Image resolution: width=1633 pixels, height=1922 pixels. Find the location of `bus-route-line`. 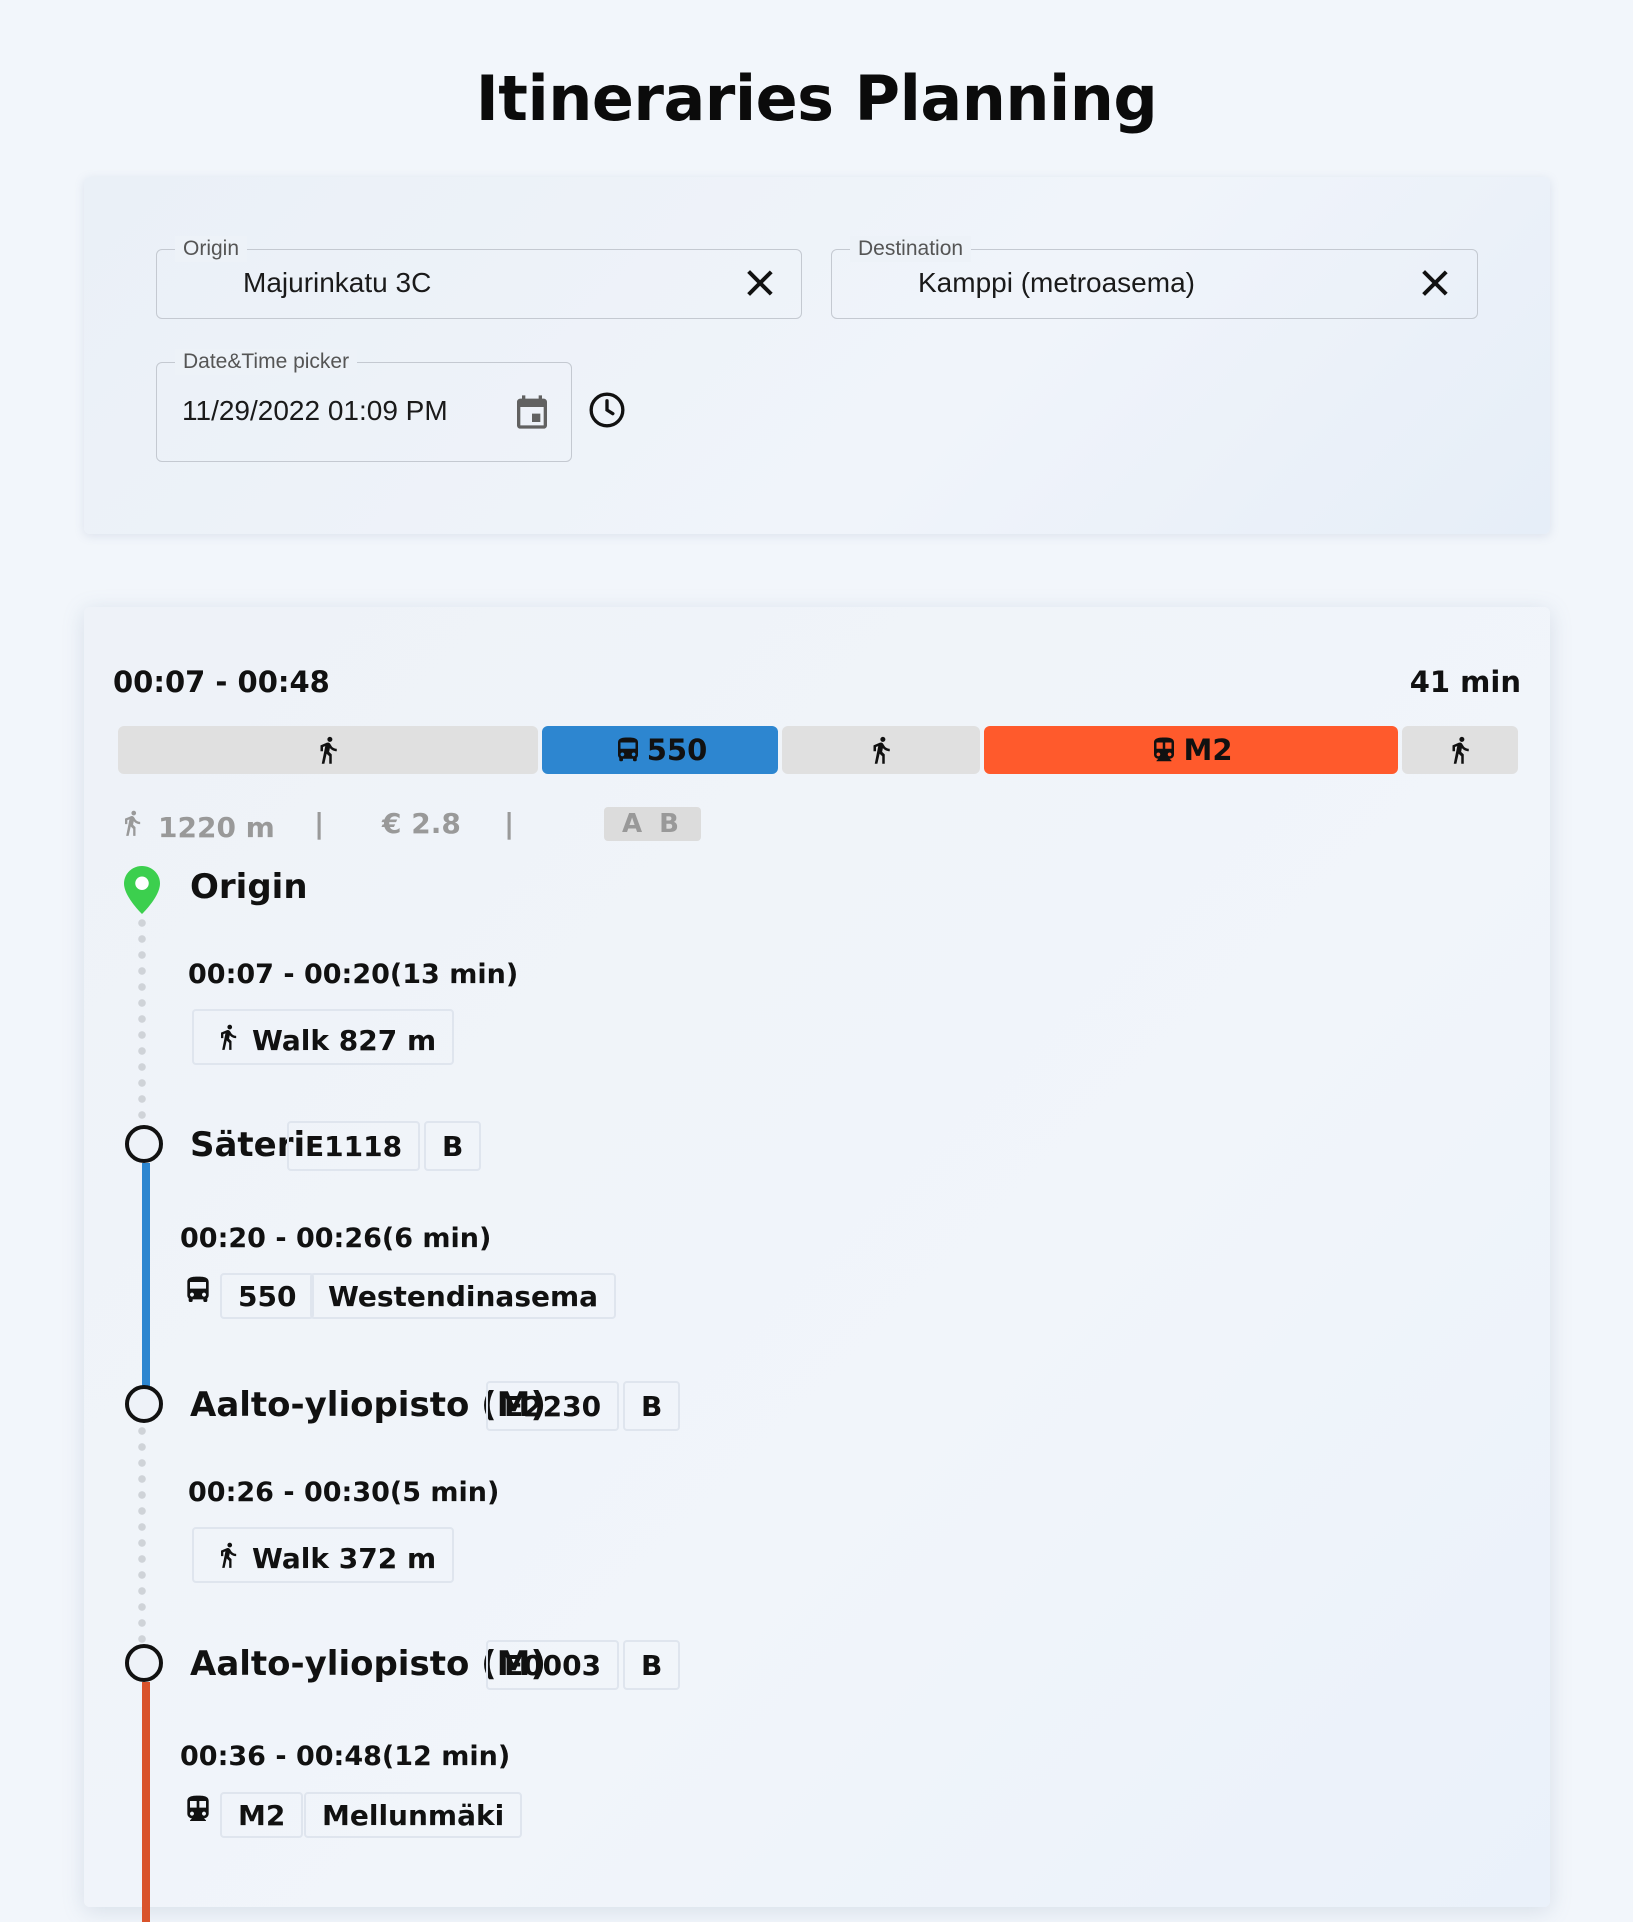

bus-route-line is located at coordinates (146, 1275).